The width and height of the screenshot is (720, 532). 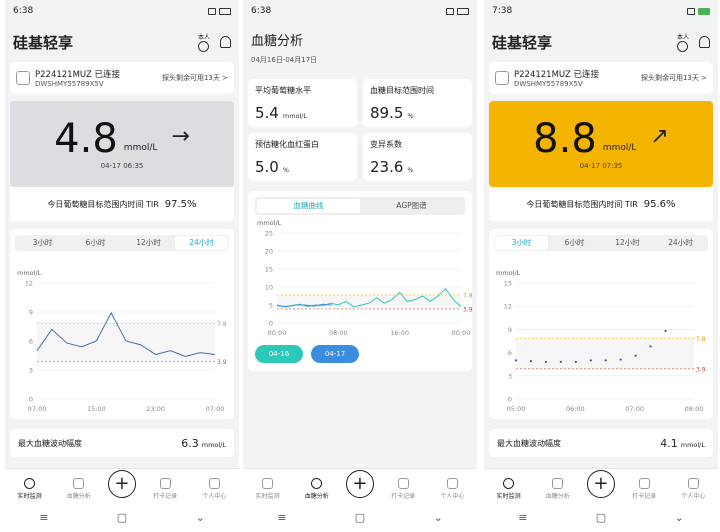 I want to click on x-tick-label: 23:00, so click(x=155, y=409).